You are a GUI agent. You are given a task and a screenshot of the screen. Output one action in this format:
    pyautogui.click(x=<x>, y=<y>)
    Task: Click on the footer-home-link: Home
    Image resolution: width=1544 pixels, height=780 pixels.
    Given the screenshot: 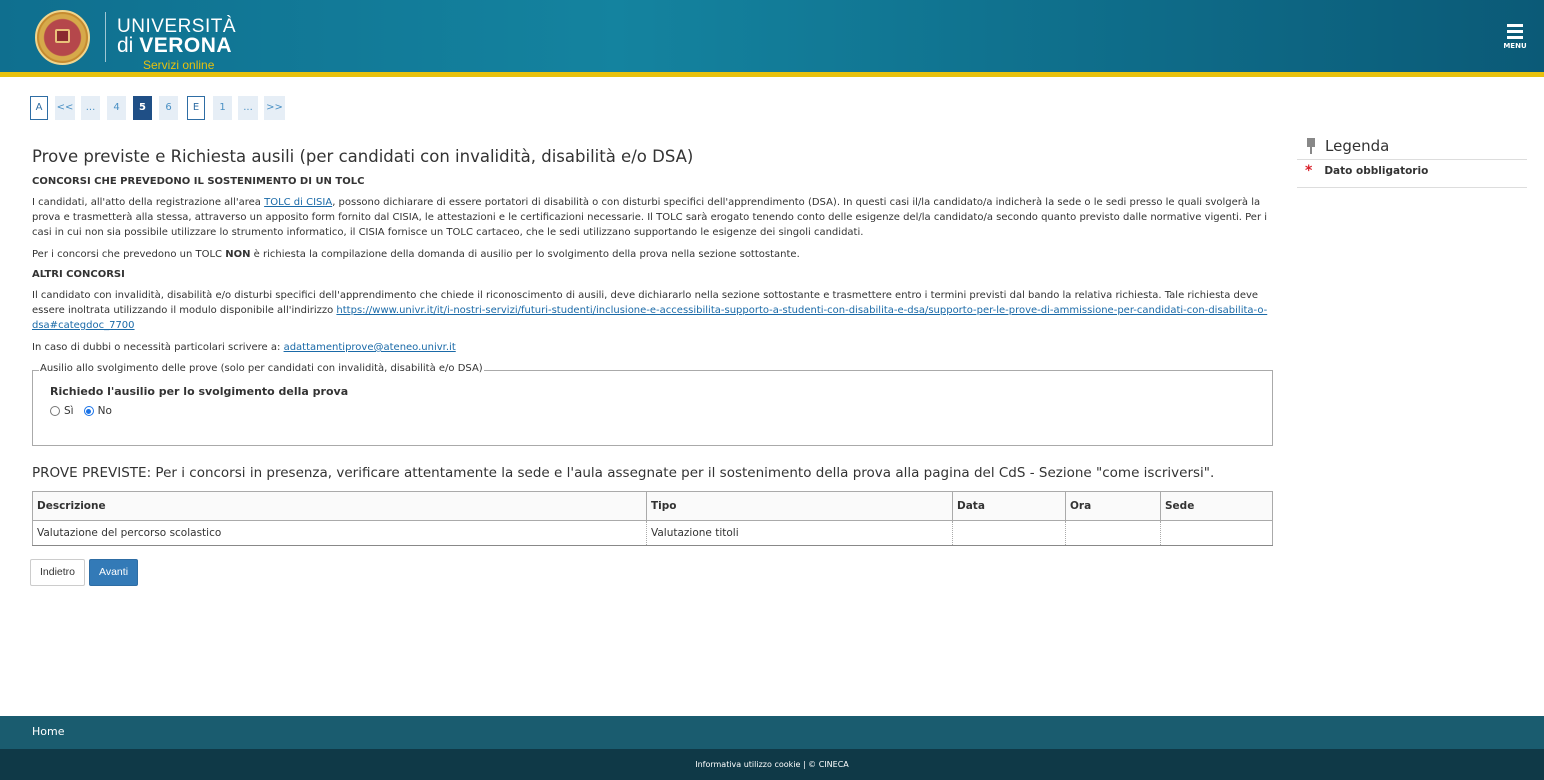 What is the action you would take?
    pyautogui.click(x=48, y=731)
    